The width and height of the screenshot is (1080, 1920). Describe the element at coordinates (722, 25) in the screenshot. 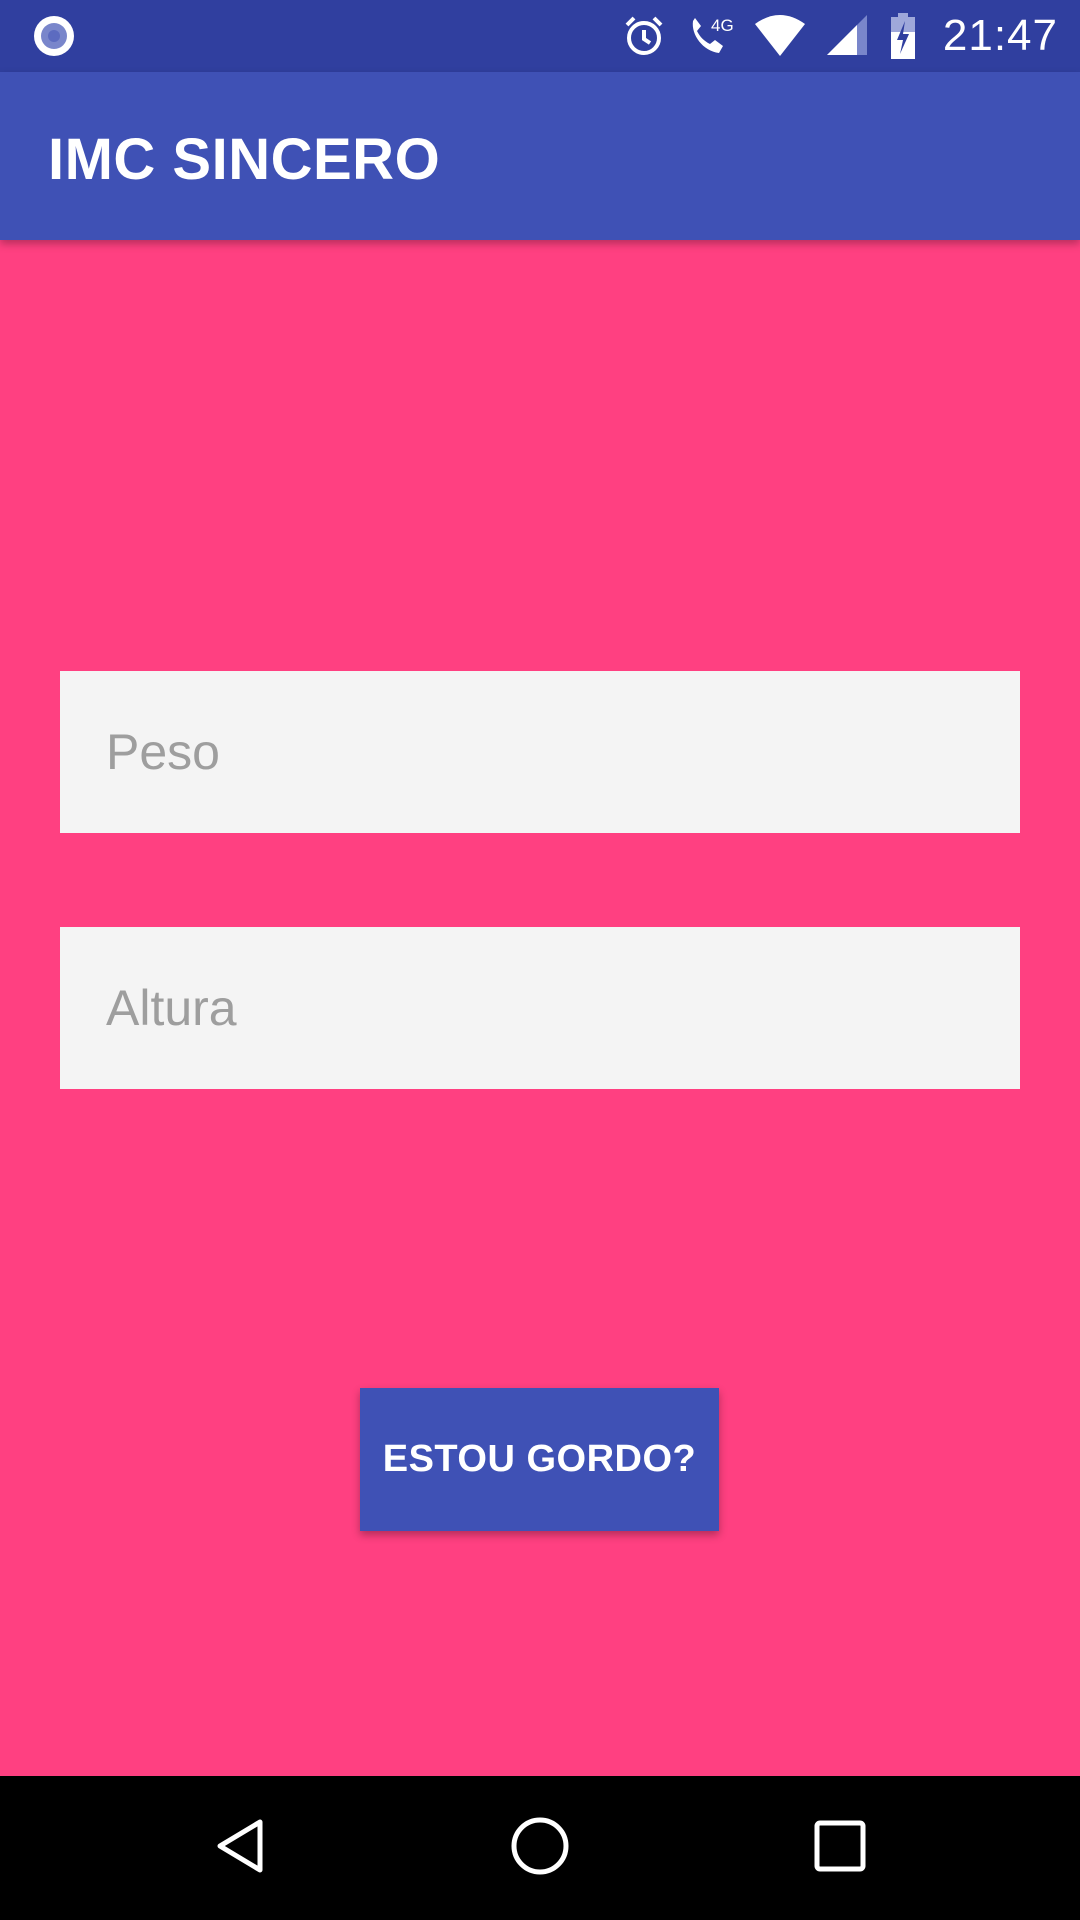

I see `network-type-label: 4G` at that location.